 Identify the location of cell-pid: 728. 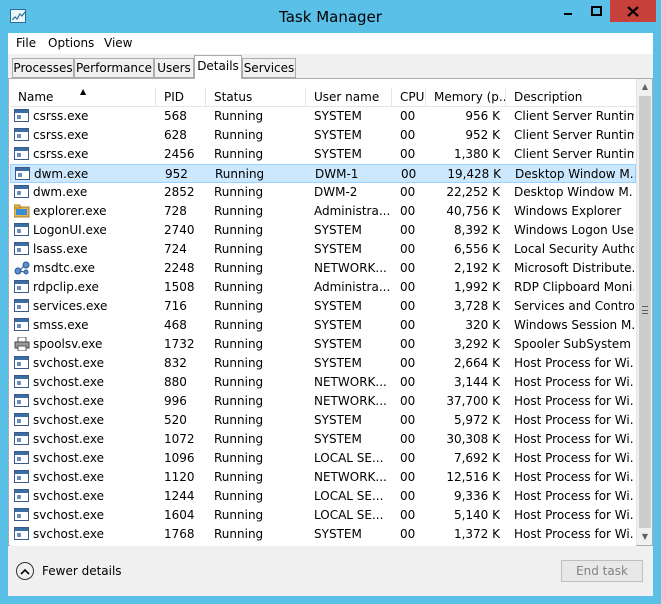
(175, 211).